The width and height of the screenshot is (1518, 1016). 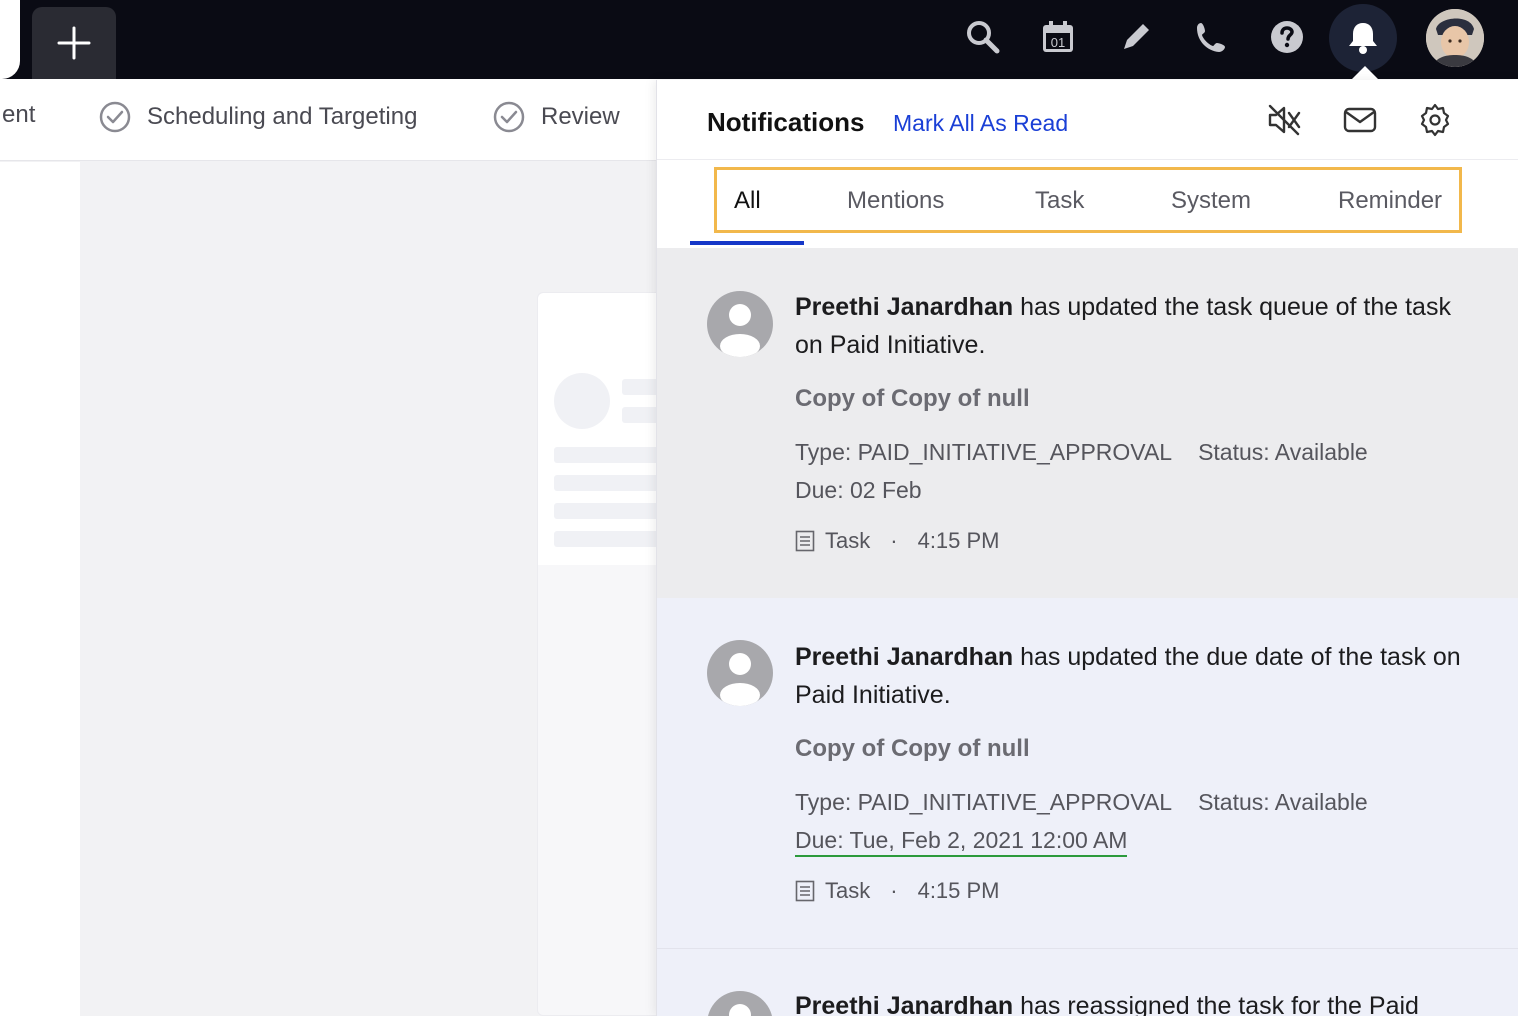 What do you see at coordinates (747, 201) in the screenshot?
I see `tab-all: All` at bounding box center [747, 201].